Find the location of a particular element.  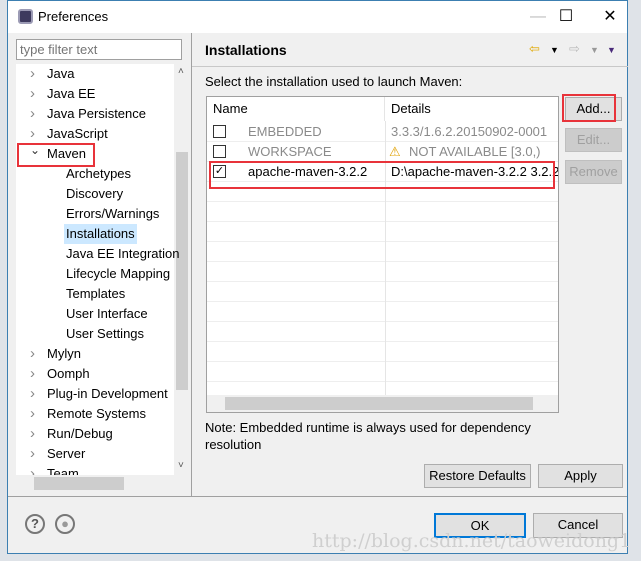

tree-item: › JavaScript is located at coordinates (69, 134).